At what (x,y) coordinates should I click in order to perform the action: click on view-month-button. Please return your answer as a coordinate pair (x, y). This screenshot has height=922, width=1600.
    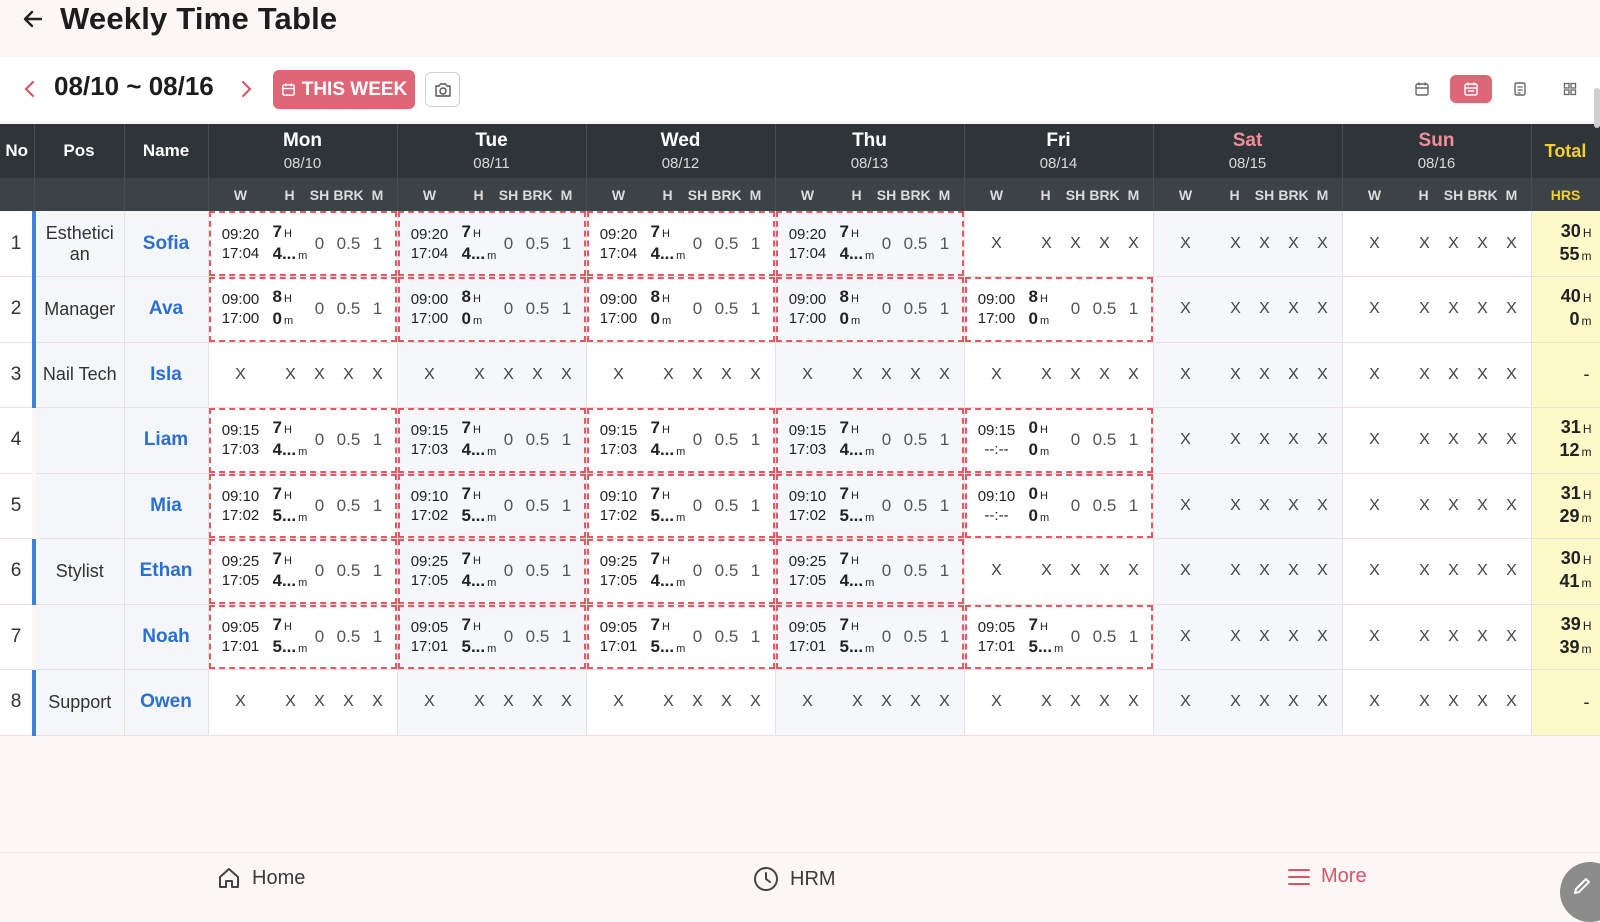
    Looking at the image, I should click on (1520, 89).